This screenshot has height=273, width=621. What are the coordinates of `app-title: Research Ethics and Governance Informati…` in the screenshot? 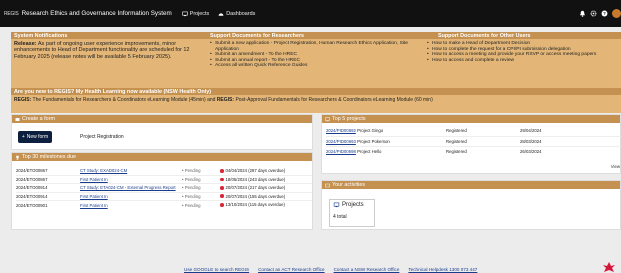 It's located at (96, 13).